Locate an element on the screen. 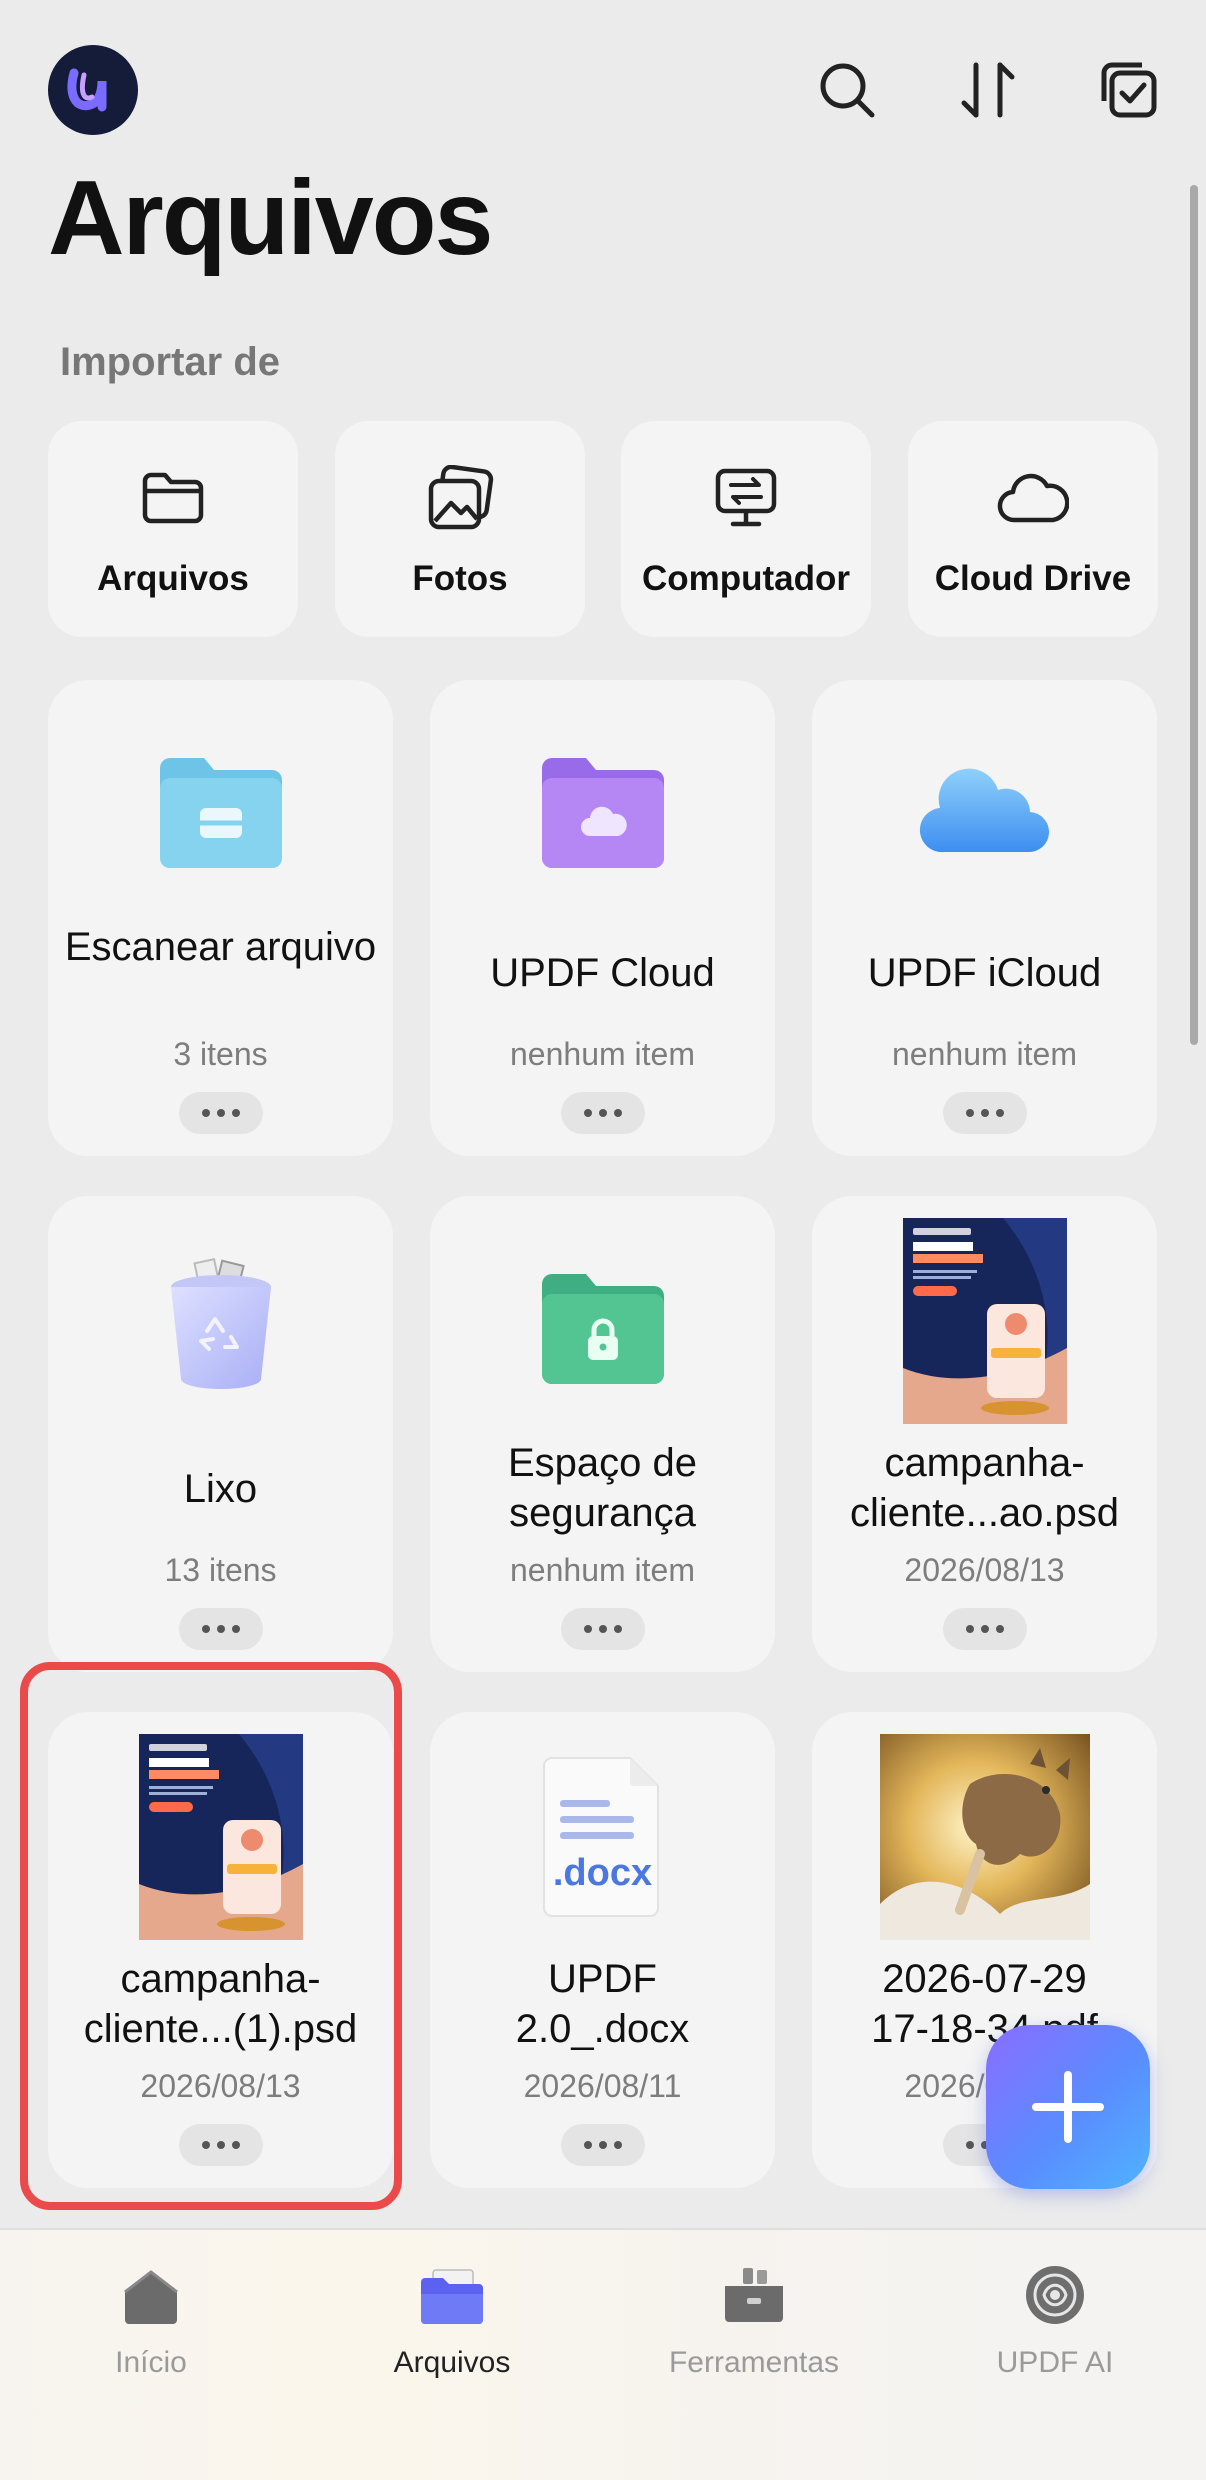 The width and height of the screenshot is (1206, 2480). tab-files: Arquivos is located at coordinates (452, 2315).